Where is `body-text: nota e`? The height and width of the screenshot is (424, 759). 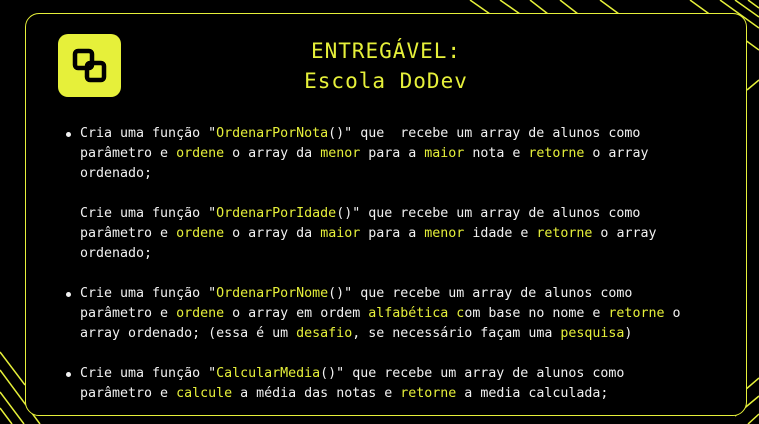 body-text: nota e is located at coordinates (496, 153).